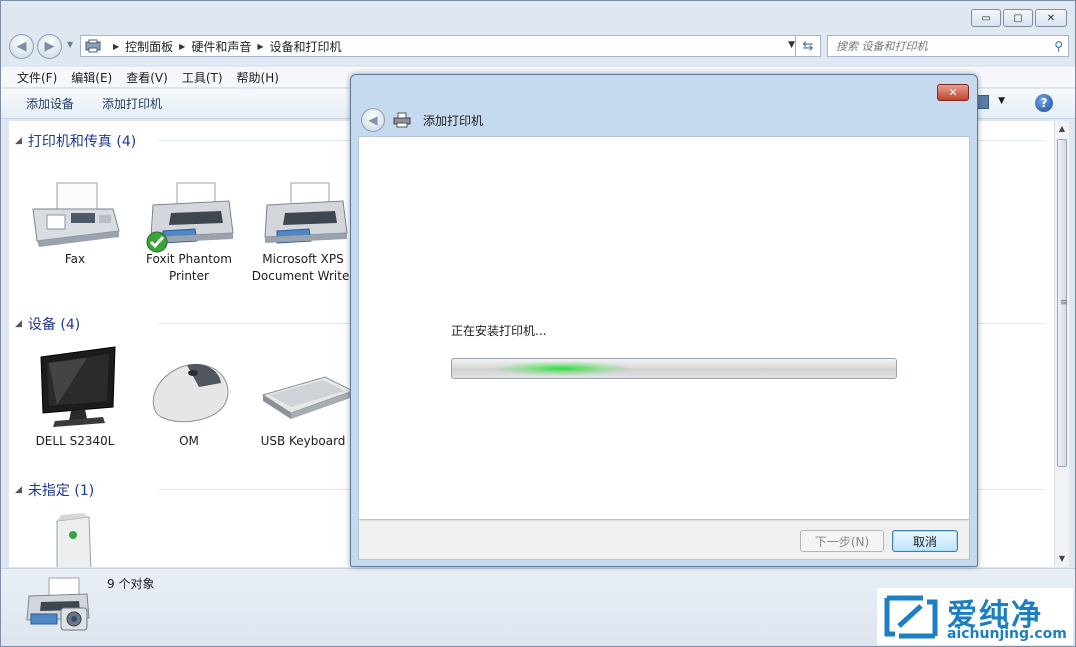 The height and width of the screenshot is (647, 1076). What do you see at coordinates (189, 232) in the screenshot?
I see `device-item-foxit-phantom-printer: Foxit Phantom Printer` at bounding box center [189, 232].